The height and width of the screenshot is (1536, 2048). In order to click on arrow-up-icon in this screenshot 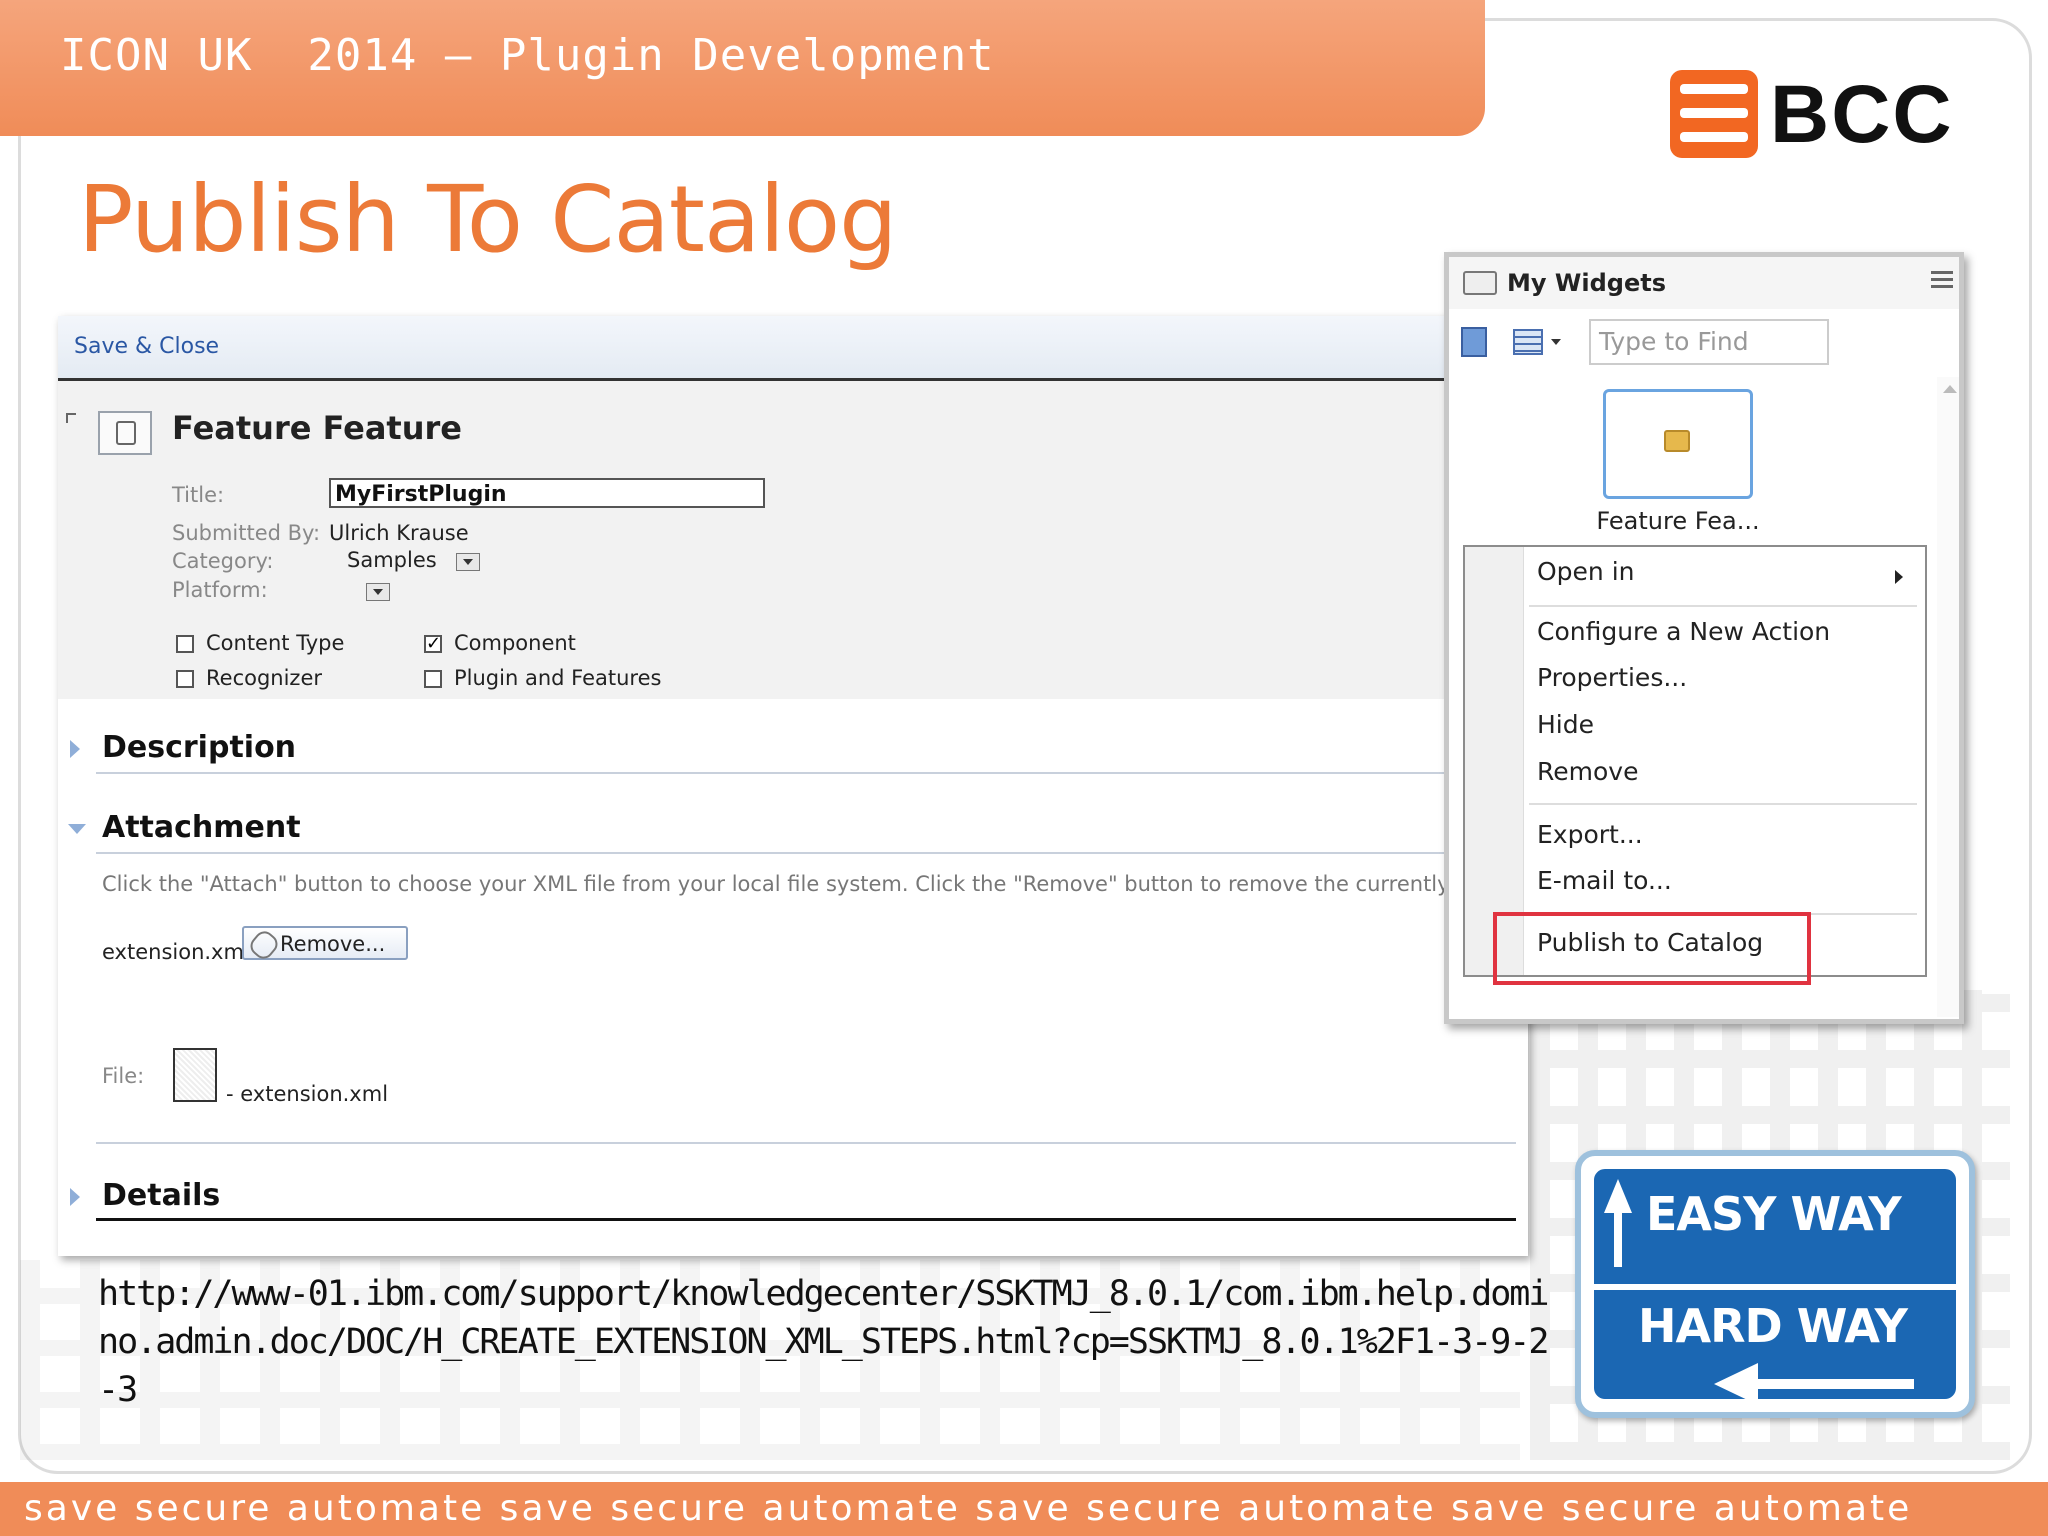, I will do `click(1618, 1223)`.